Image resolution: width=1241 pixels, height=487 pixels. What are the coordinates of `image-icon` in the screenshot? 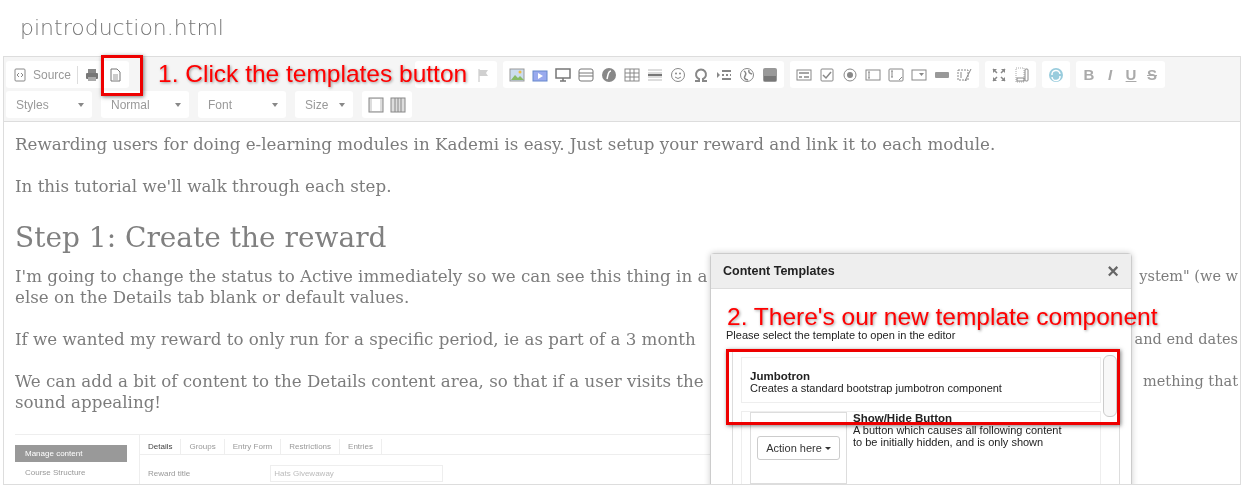 It's located at (517, 74).